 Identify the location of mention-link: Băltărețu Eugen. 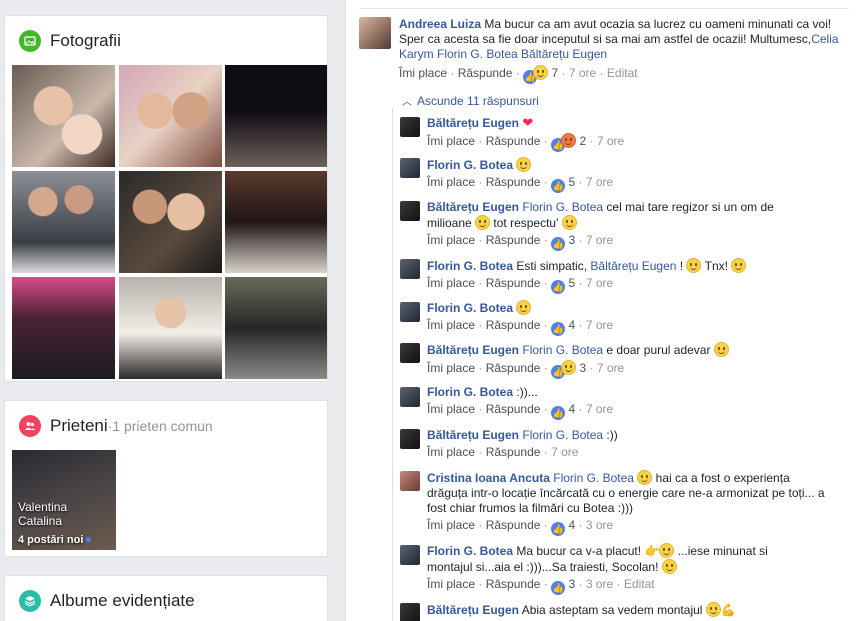
(633, 266).